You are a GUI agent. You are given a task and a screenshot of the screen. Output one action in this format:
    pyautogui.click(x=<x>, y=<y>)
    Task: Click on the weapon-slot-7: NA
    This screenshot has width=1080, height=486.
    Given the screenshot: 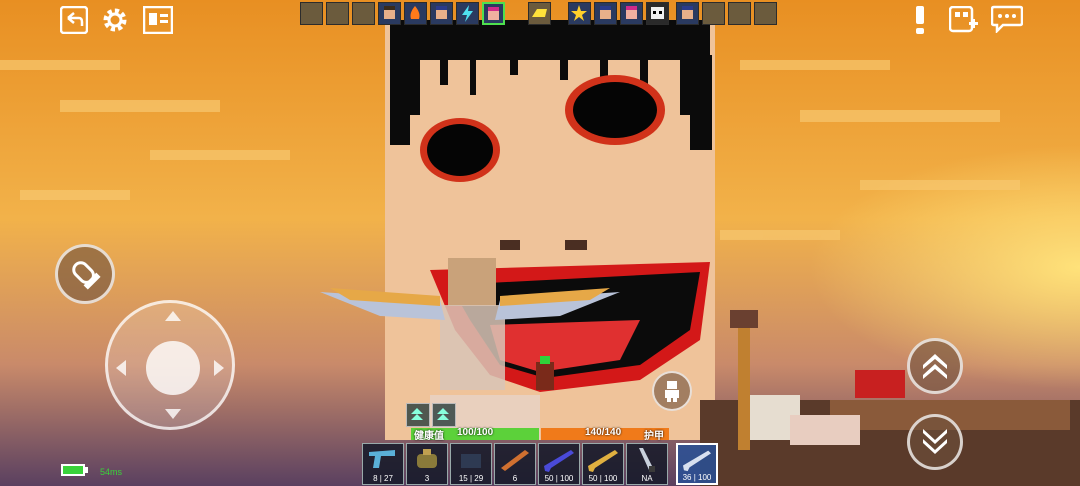 What is the action you would take?
    pyautogui.click(x=647, y=464)
    